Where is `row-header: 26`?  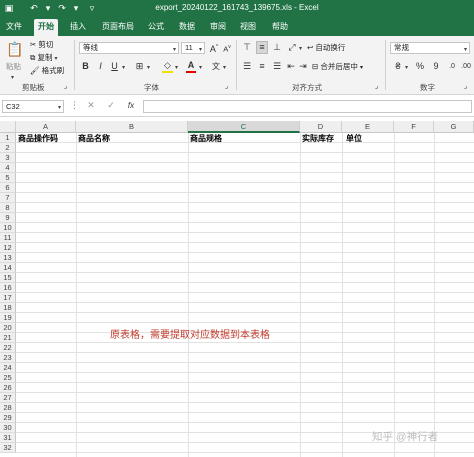
row-header: 26 is located at coordinates (8, 388).